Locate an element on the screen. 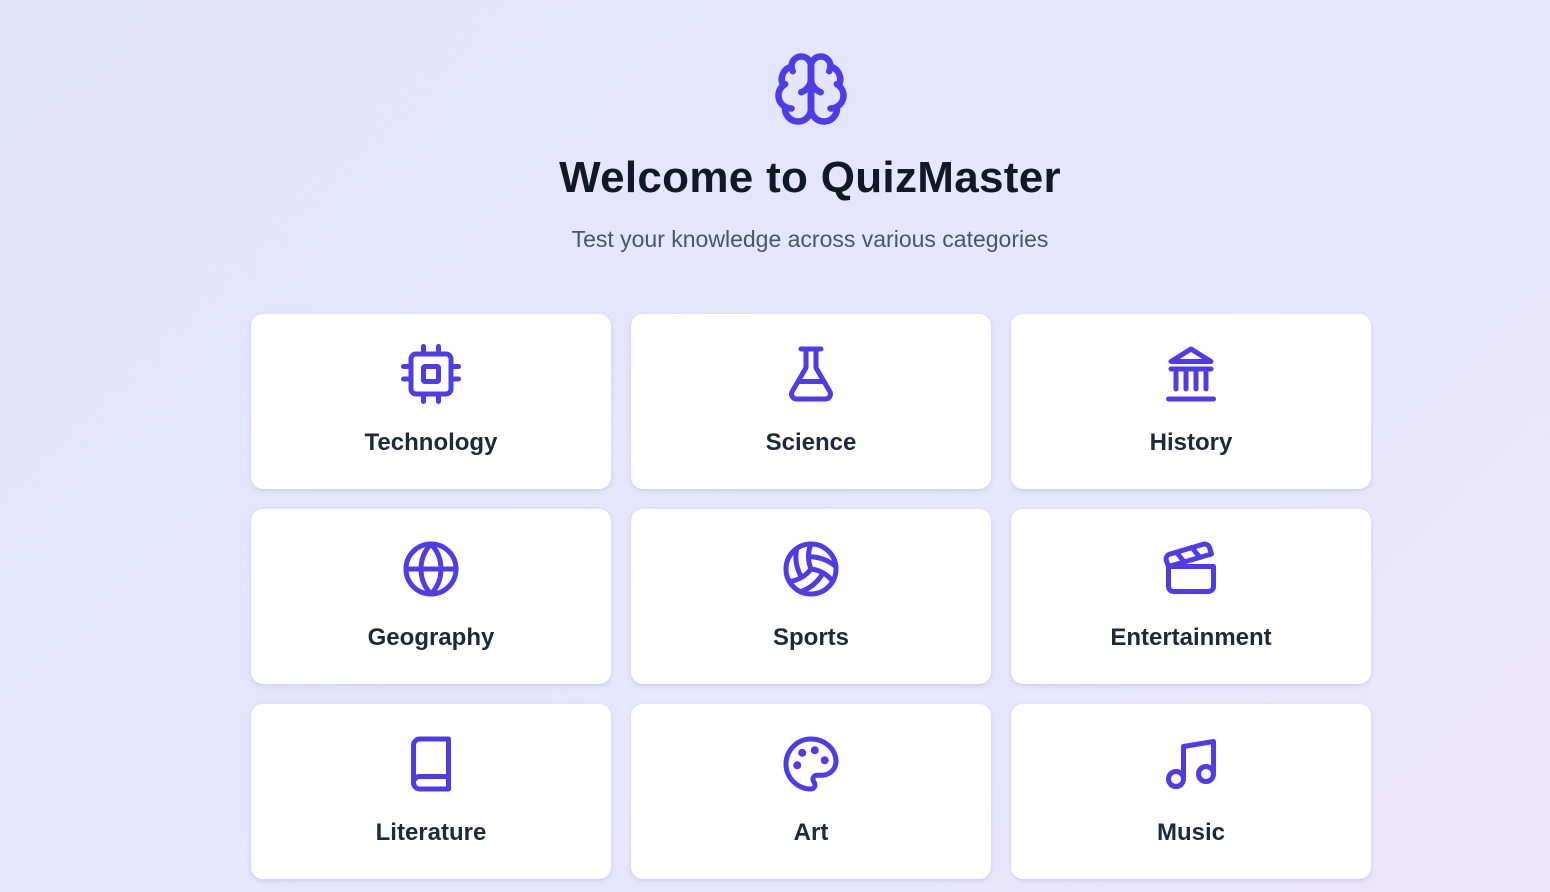 The image size is (1550, 892). volleyball-icon is located at coordinates (811, 569).